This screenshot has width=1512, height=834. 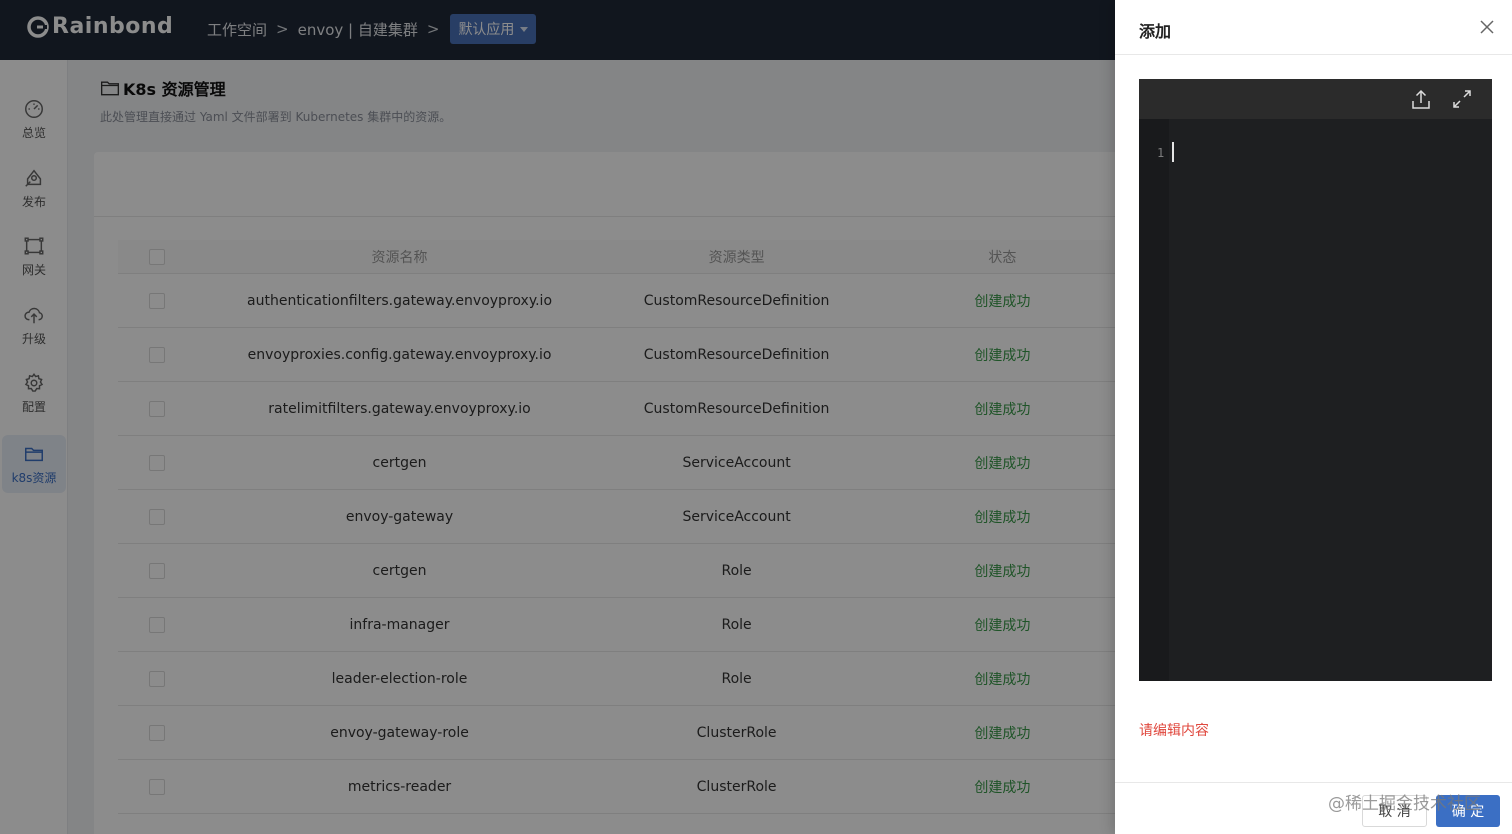 What do you see at coordinates (1155, 31) in the screenshot?
I see `drawer-title: 添加` at bounding box center [1155, 31].